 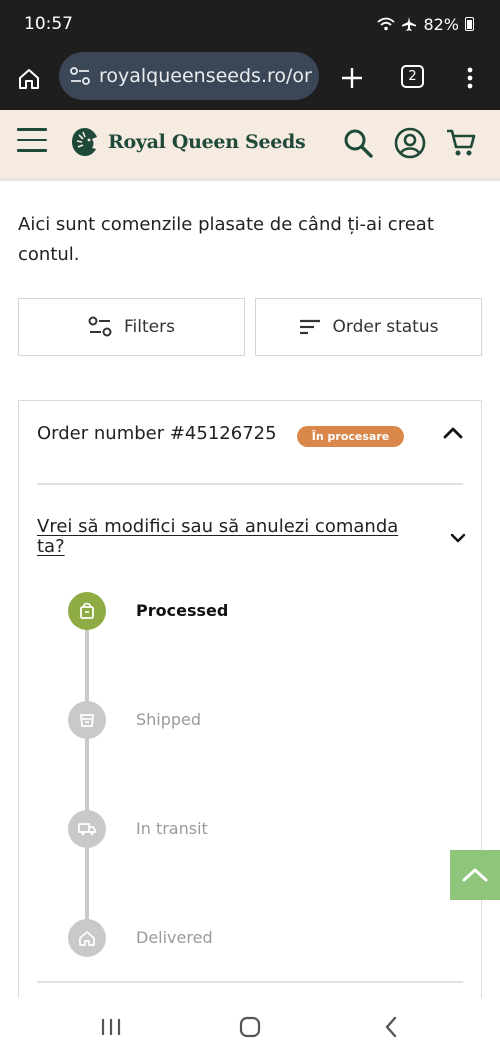 I want to click on step-transit-label: In transit, so click(x=172, y=828).